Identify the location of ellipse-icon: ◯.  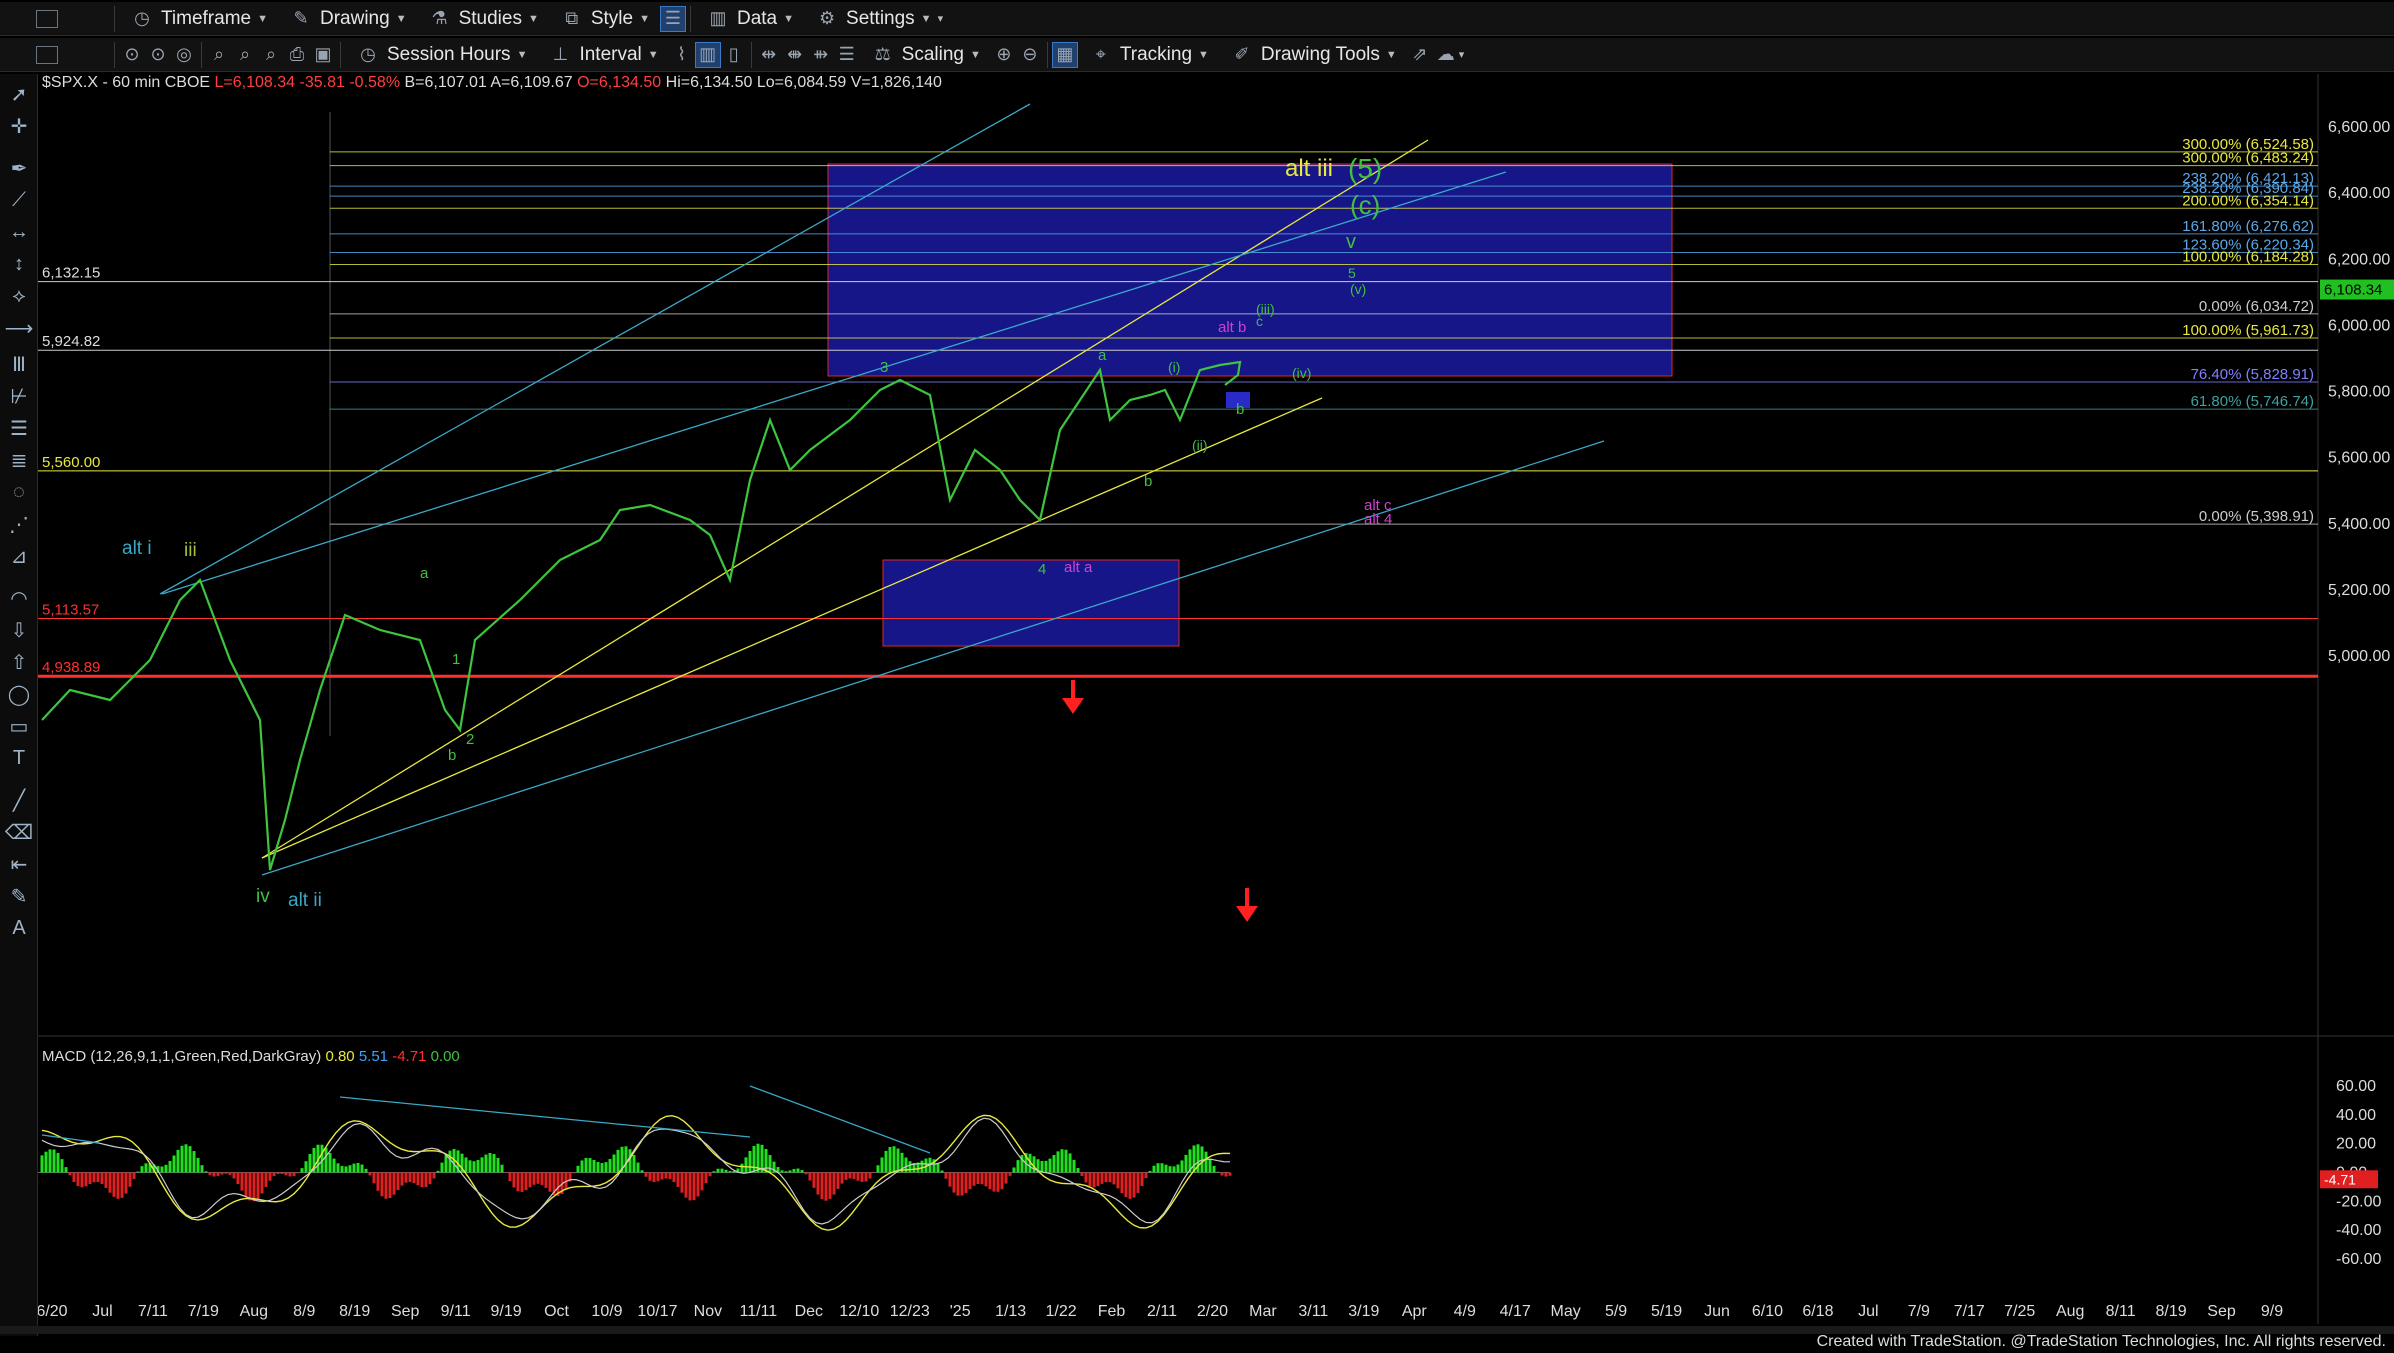
(19, 694).